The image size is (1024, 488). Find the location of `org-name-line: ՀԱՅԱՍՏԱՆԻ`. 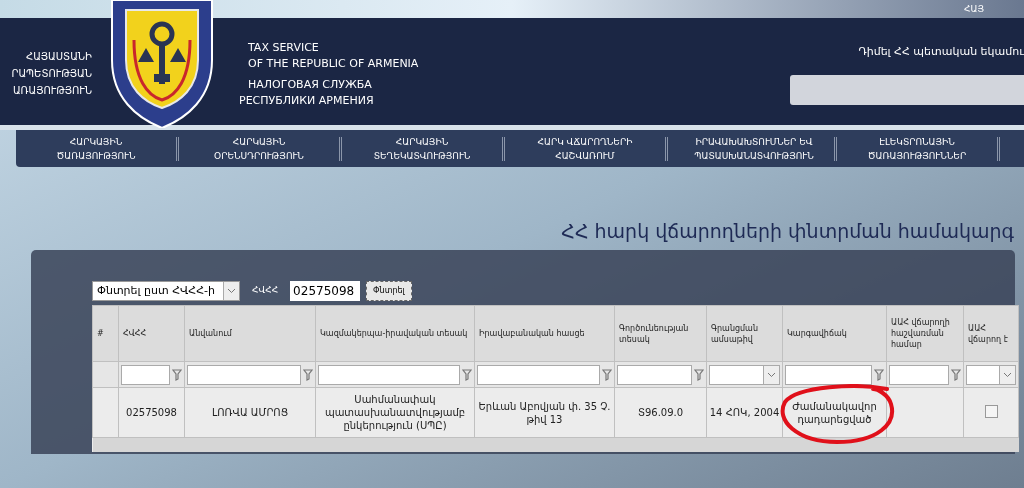

org-name-line: ՀԱՅԱՍՏԱՆԻ is located at coordinates (59, 57).